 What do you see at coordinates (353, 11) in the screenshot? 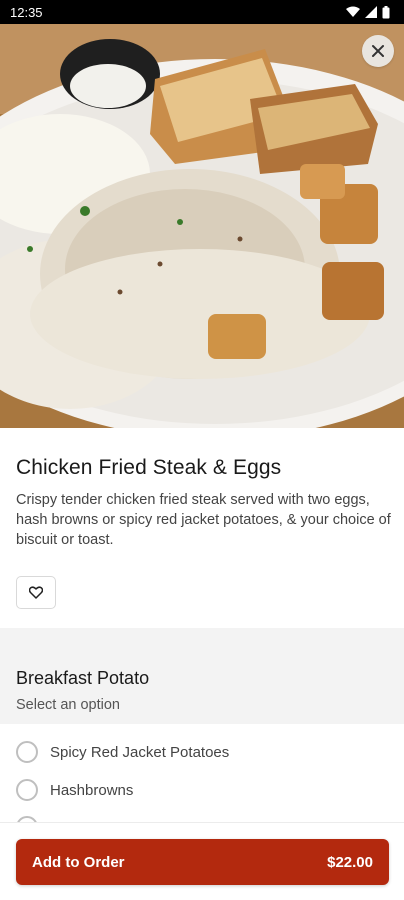
I see `wifi-icon` at bounding box center [353, 11].